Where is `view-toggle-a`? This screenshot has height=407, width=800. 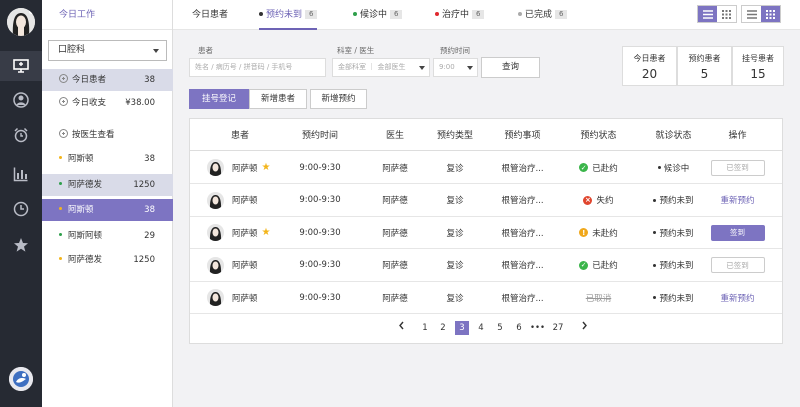 view-toggle-a is located at coordinates (717, 14).